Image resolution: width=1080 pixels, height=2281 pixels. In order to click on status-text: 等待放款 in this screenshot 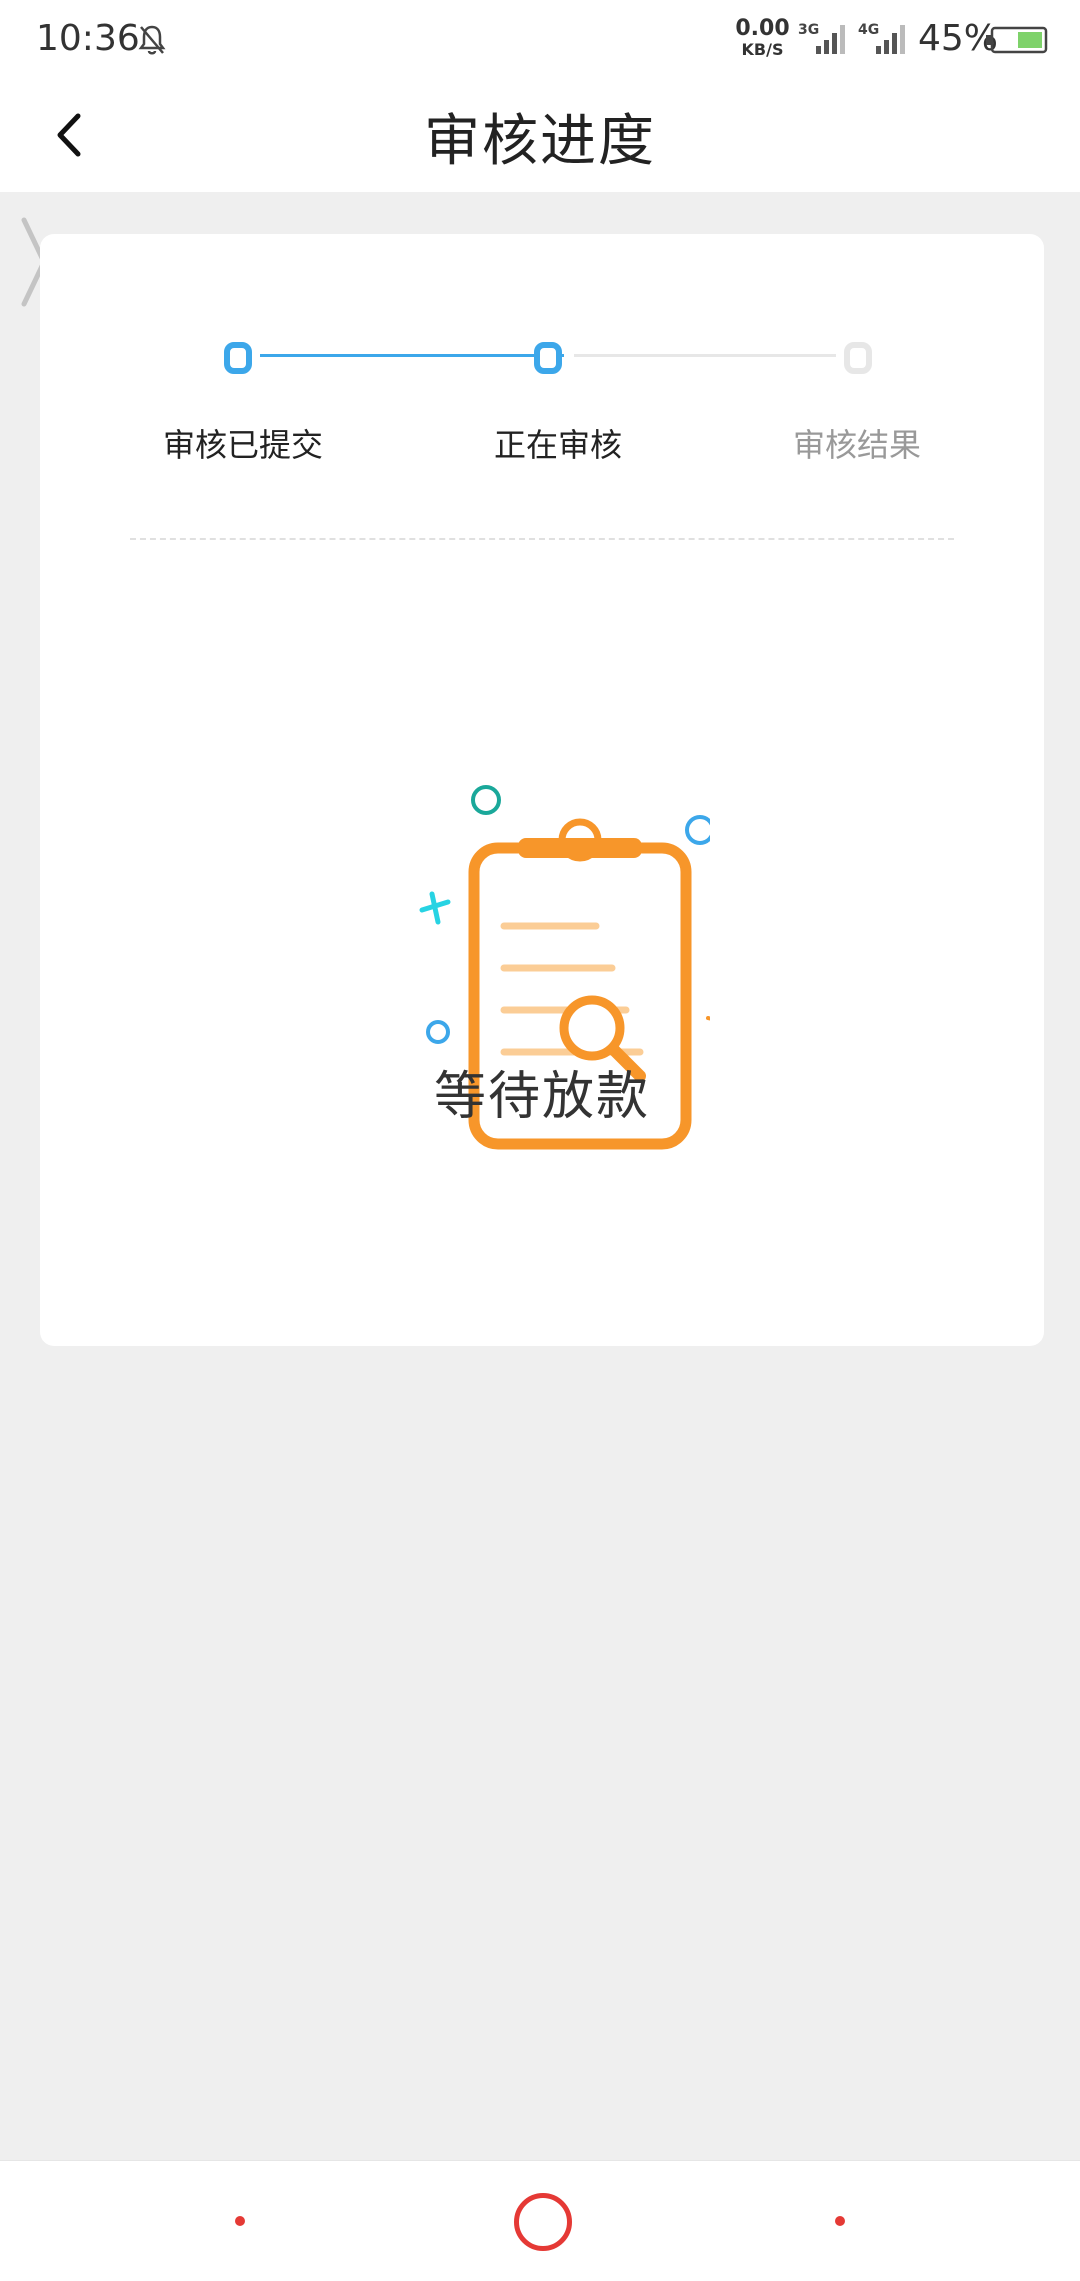, I will do `click(541, 1097)`.